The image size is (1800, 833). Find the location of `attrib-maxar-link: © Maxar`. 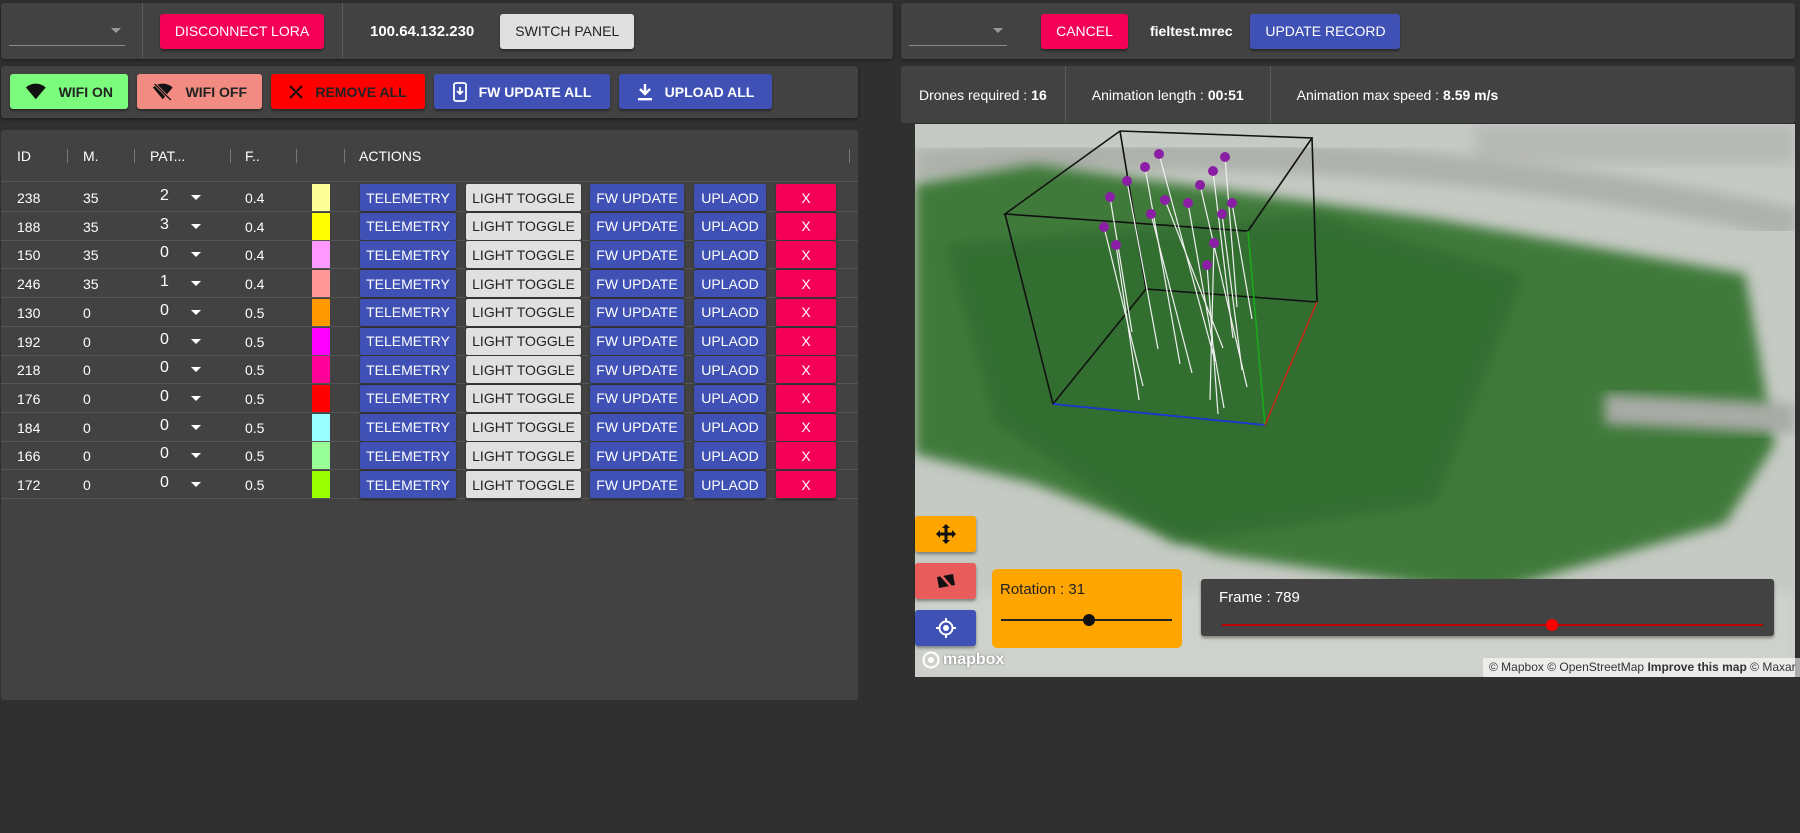

attrib-maxar-link: © Maxar is located at coordinates (1773, 667).